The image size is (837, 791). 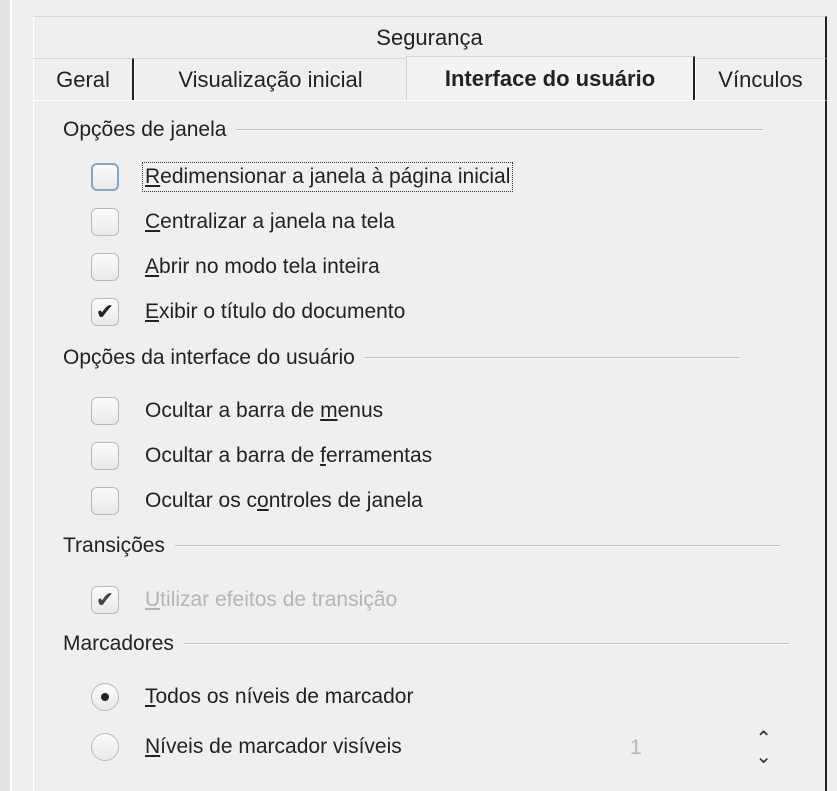 I want to click on tab-general: Geral, so click(x=83, y=79).